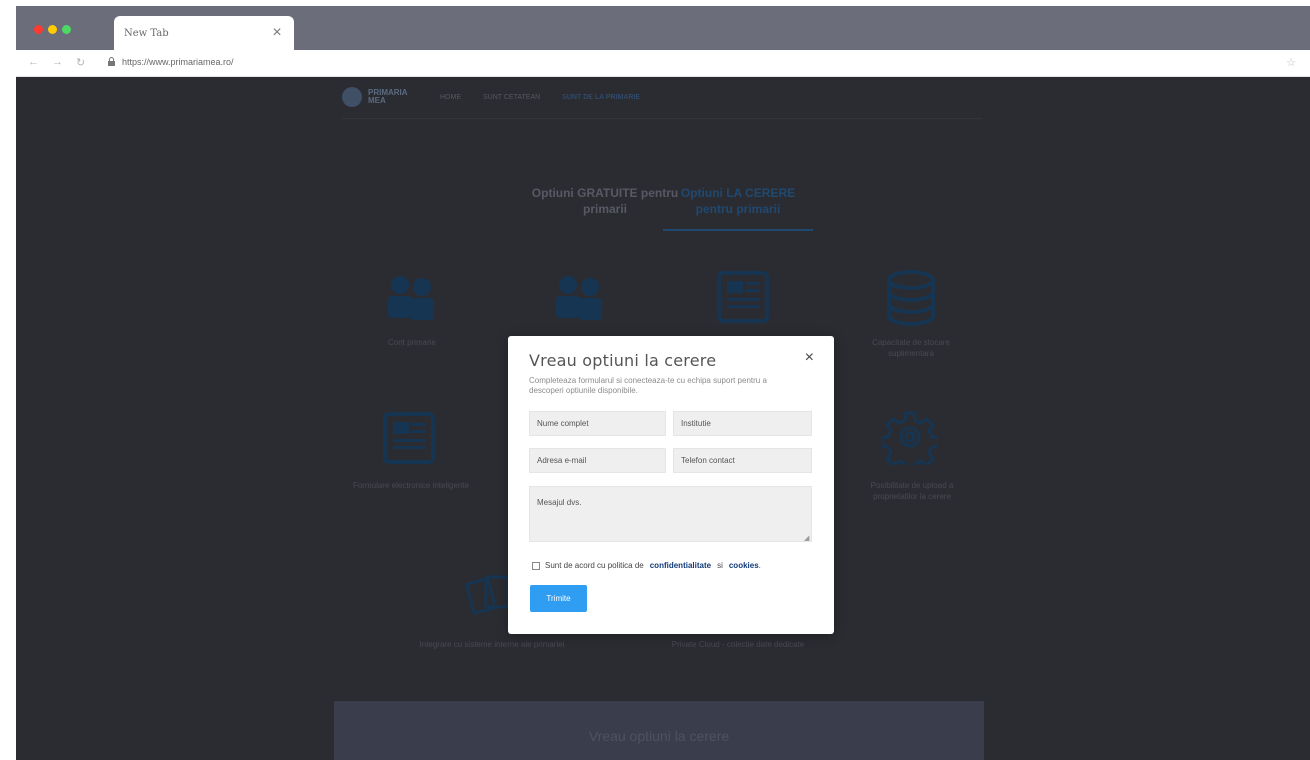 The width and height of the screenshot is (1310, 760). Describe the element at coordinates (111, 61) in the screenshot. I see `lock-icon` at that location.